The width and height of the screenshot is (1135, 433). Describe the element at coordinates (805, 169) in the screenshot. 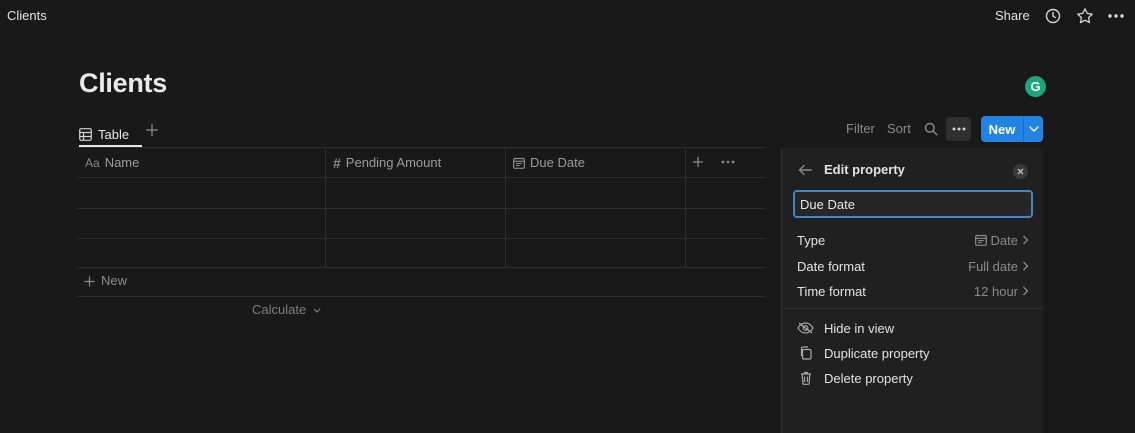

I see `back-arrow-icon` at that location.